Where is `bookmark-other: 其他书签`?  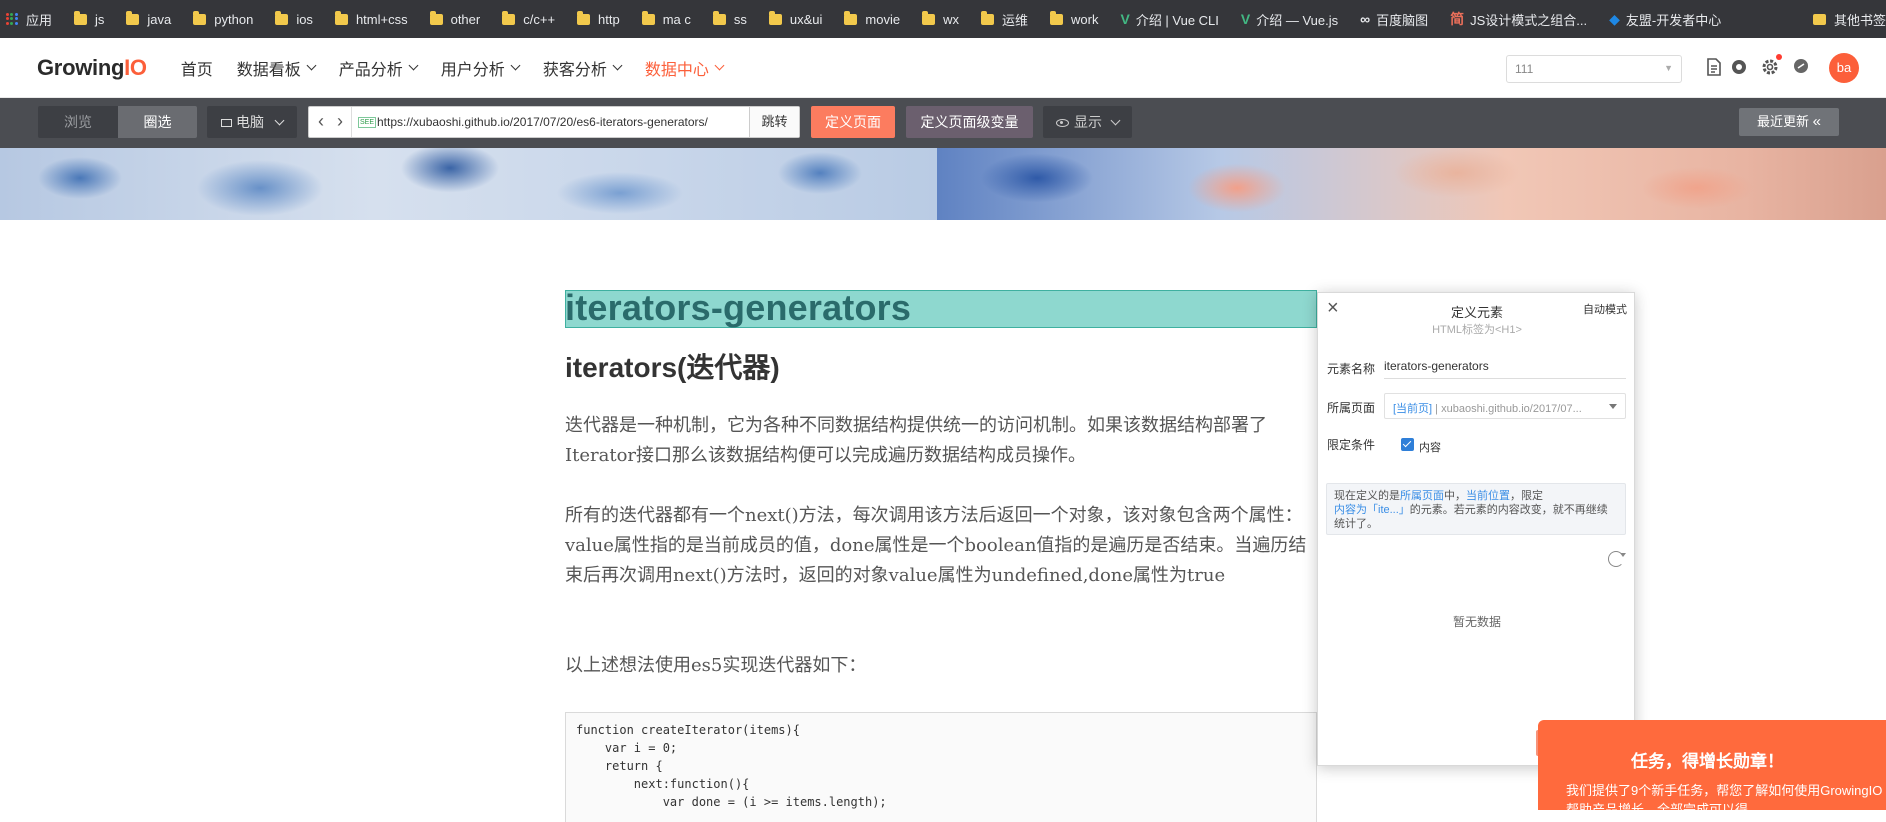
bookmark-other: 其他书签 is located at coordinates (1849, 19).